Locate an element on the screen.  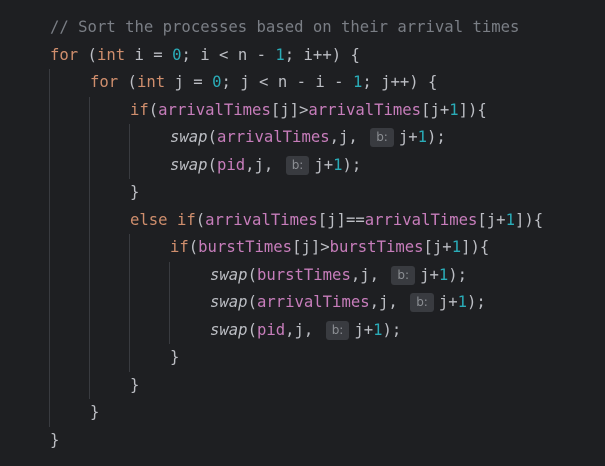
code-token: ; j++) { is located at coordinates (400, 82).